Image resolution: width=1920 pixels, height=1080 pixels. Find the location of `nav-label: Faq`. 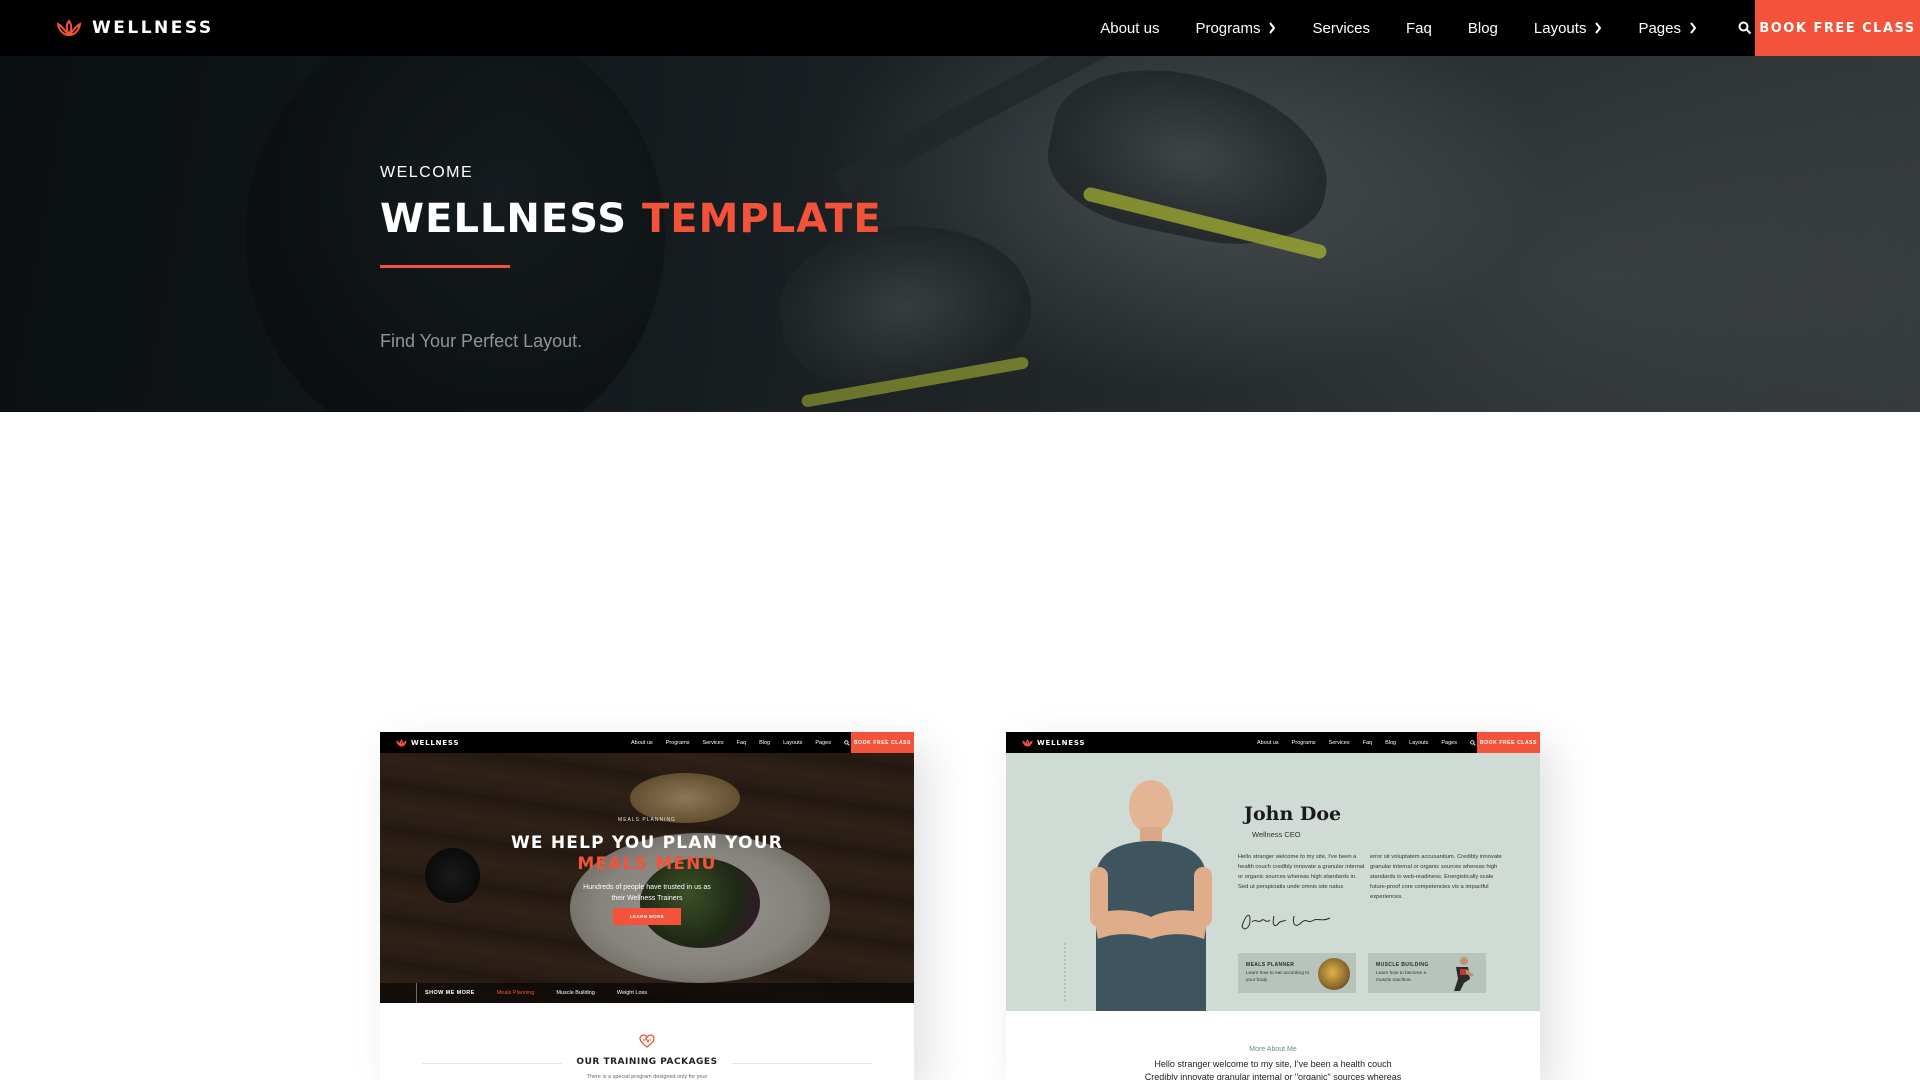

nav-label: Faq is located at coordinates (1419, 28).